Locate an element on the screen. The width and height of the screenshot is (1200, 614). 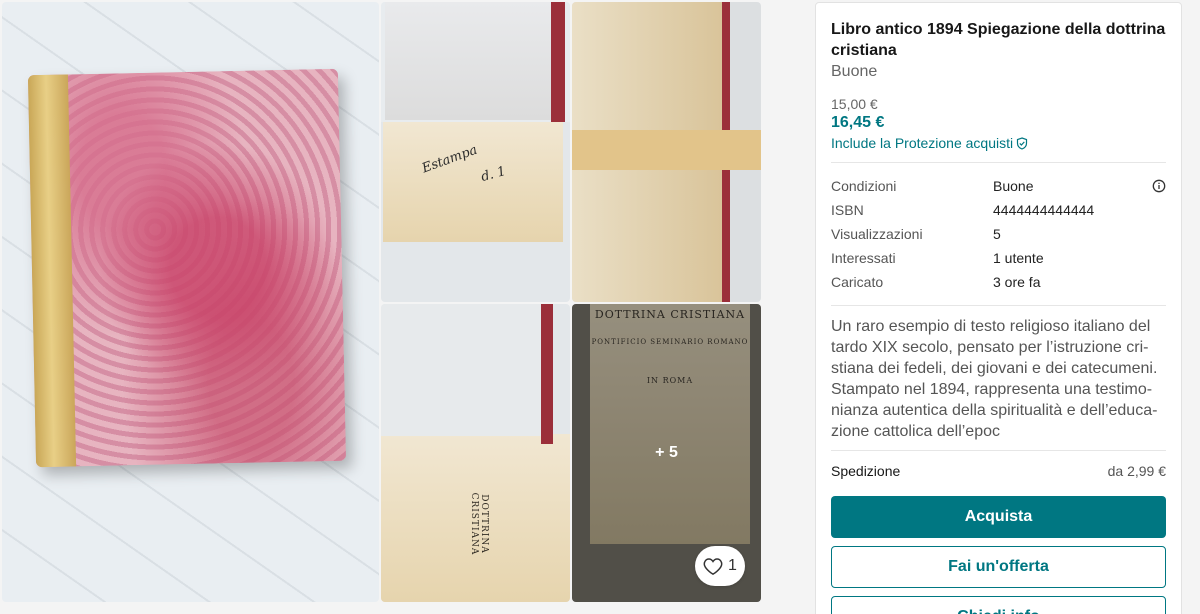
page-print-vertical: DOTTRINA CRISTIANA is located at coordinates (479, 524).